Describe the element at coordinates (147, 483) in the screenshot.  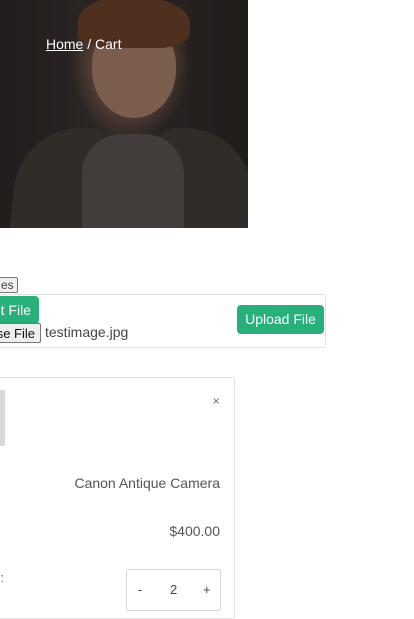
I see `product-name: Canon Antique Camera` at that location.